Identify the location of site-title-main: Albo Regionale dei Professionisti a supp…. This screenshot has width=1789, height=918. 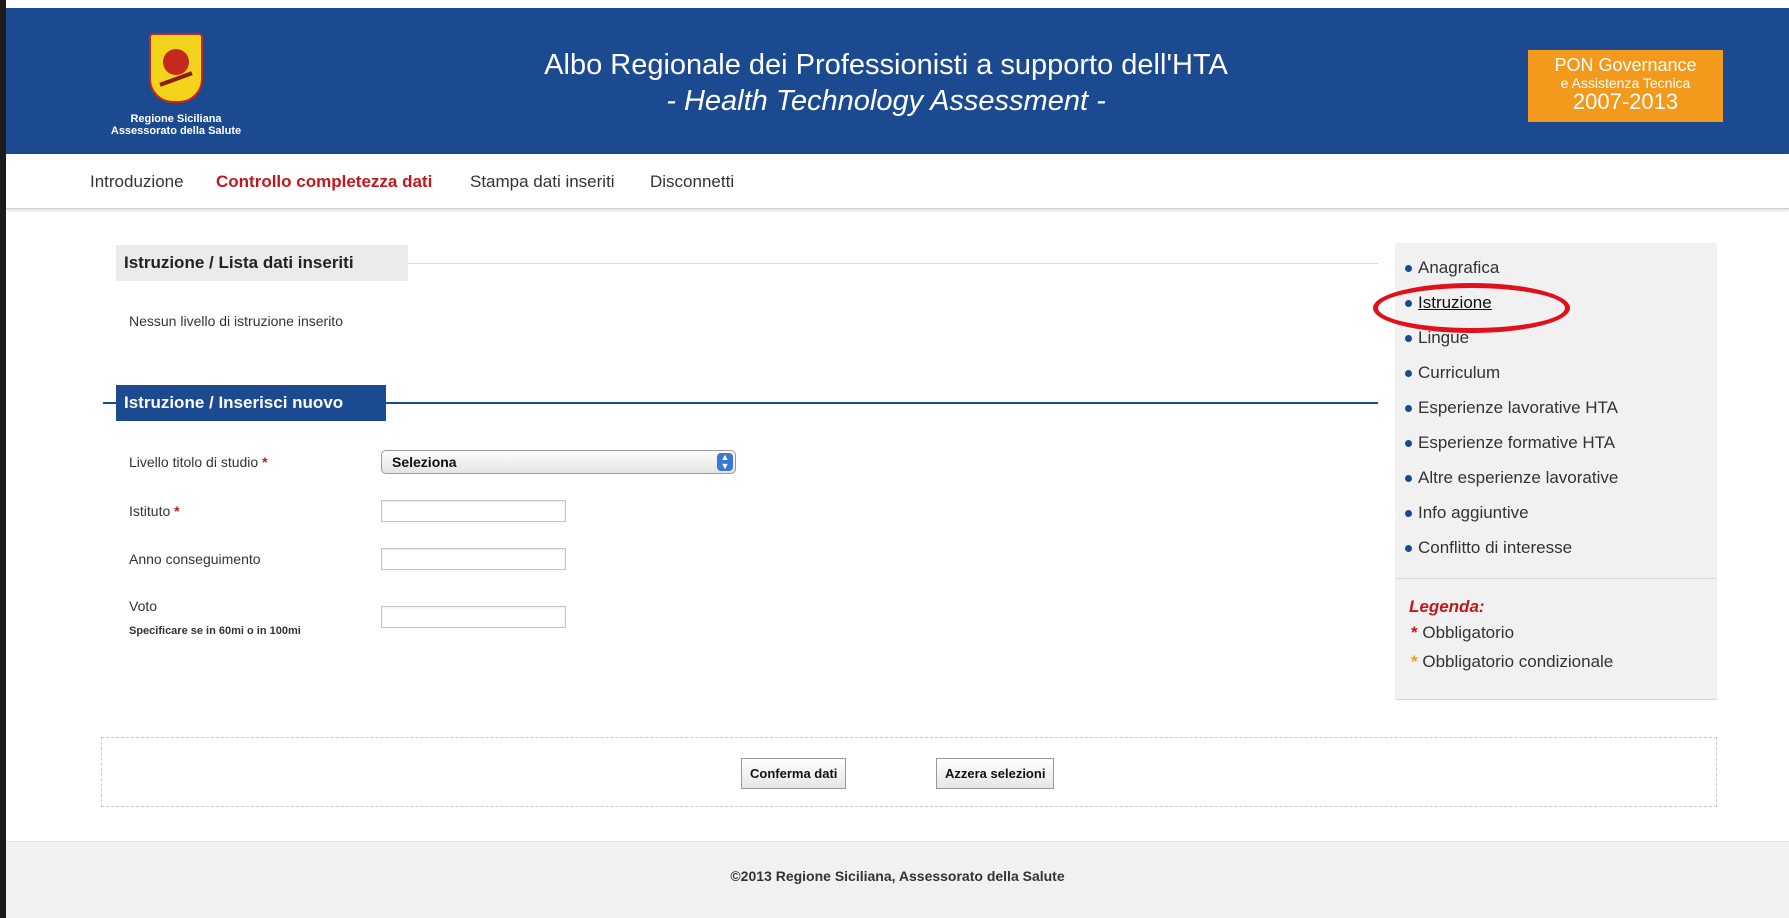
(886, 65).